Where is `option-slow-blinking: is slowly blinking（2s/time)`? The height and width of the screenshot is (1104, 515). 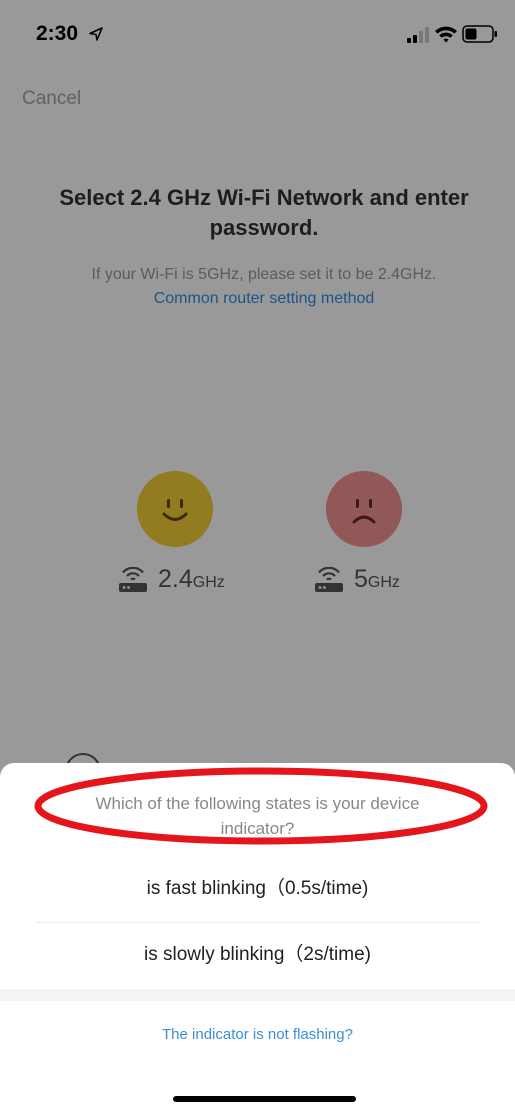 option-slow-blinking: is slowly blinking（2s/time) is located at coordinates (257, 955).